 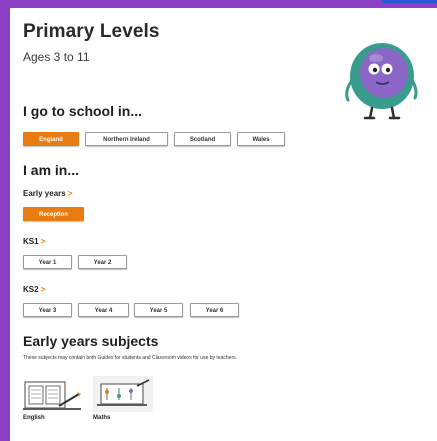 What do you see at coordinates (53, 214) in the screenshot?
I see `option-reception: Reception` at bounding box center [53, 214].